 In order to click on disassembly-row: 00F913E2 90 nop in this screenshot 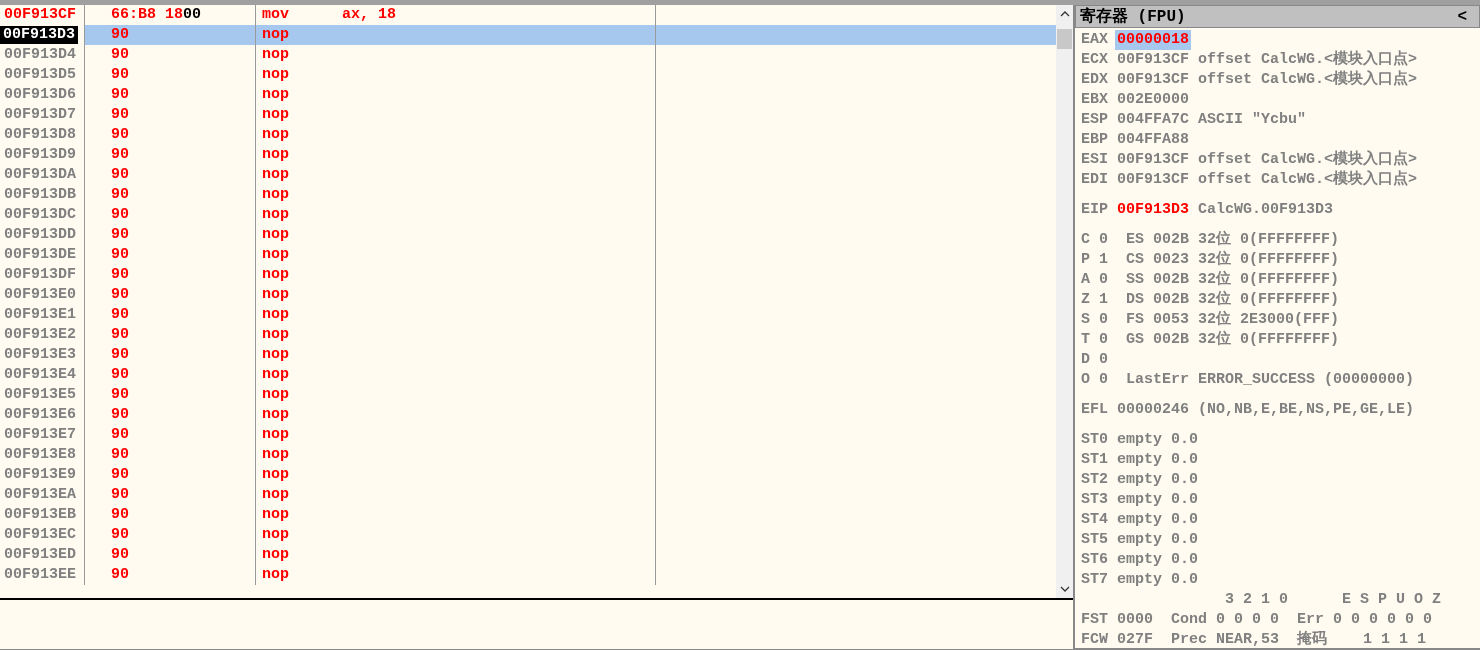, I will do `click(528, 335)`.